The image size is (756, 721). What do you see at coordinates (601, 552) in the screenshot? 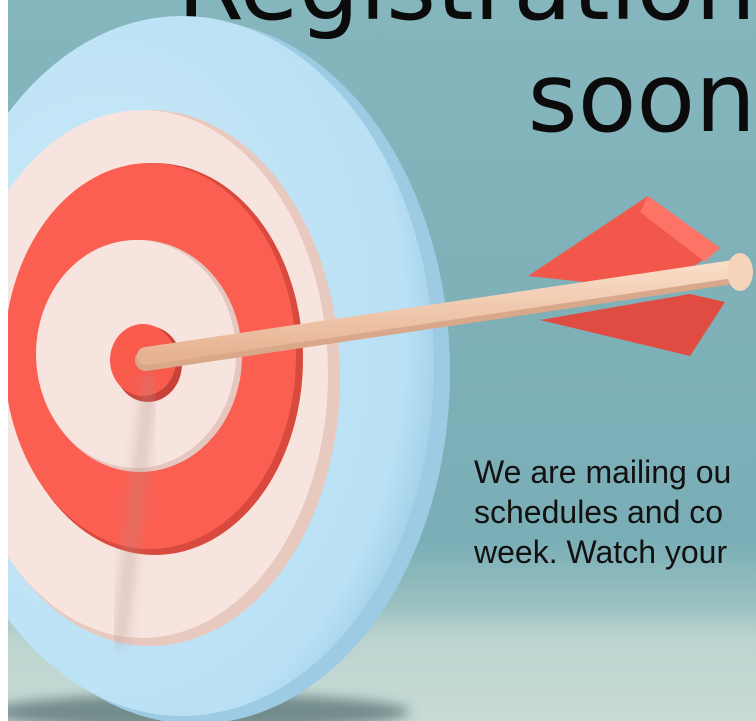
I see `announcement-line-3: week. Watch your` at bounding box center [601, 552].